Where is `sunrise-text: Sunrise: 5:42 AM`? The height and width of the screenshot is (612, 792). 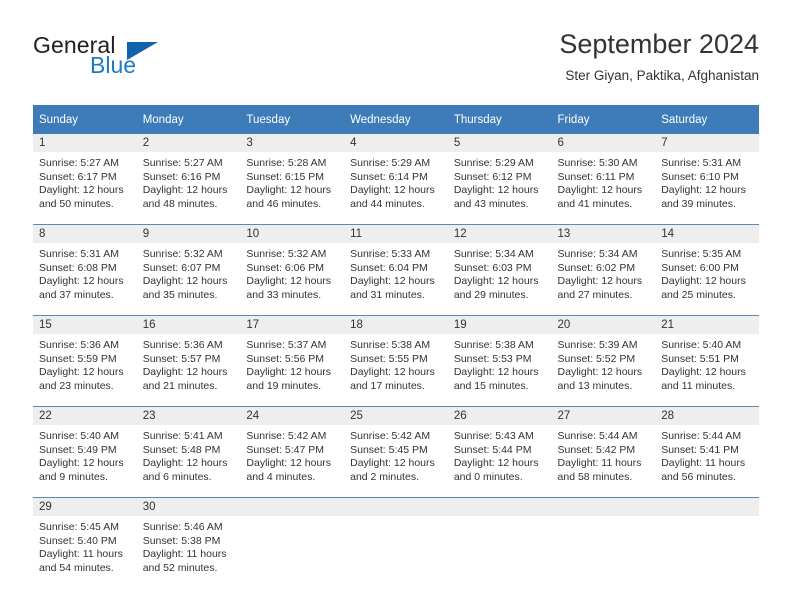 sunrise-text: Sunrise: 5:42 AM is located at coordinates (286, 436).